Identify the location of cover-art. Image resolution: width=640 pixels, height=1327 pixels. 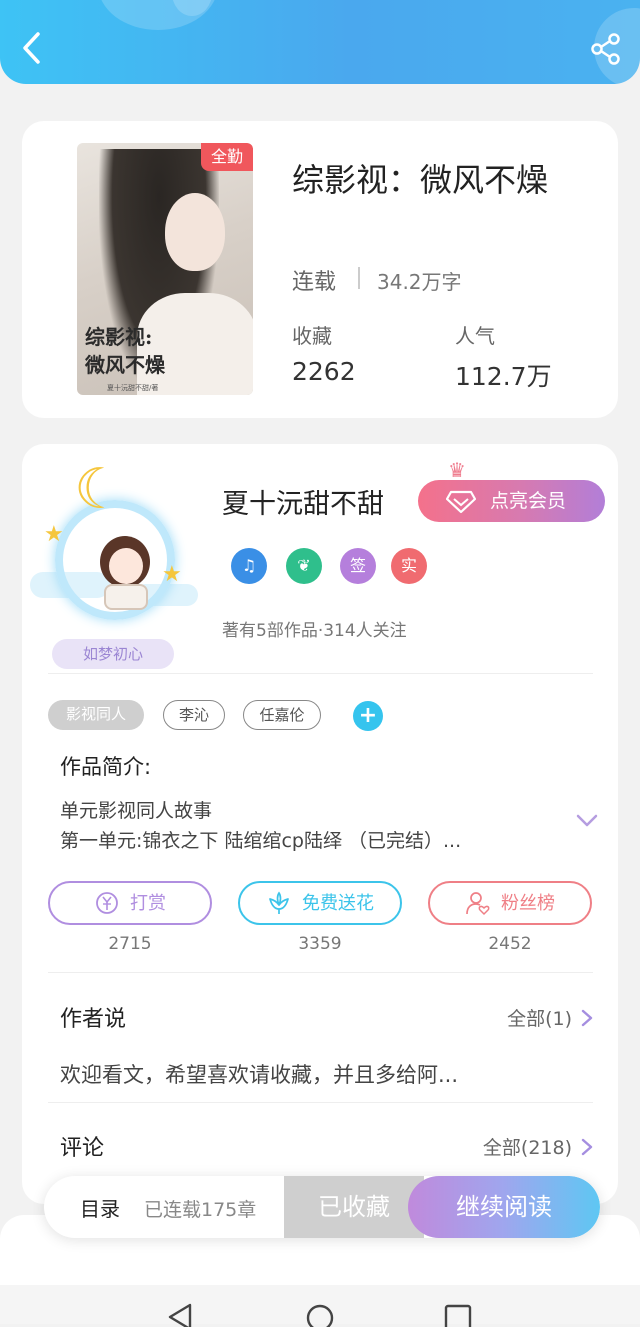
(195, 232).